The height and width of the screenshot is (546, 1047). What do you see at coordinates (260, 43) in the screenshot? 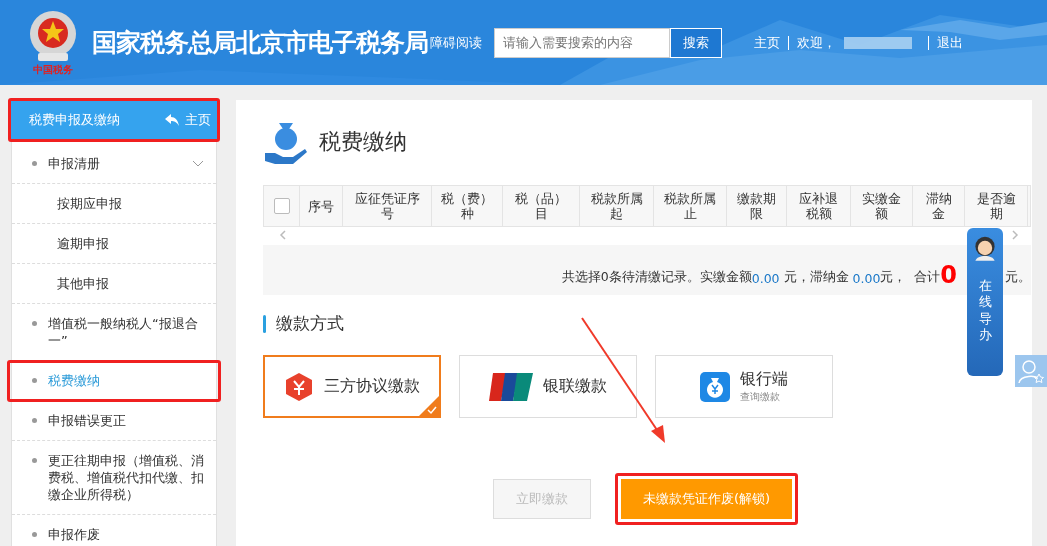
I see `site-title: 国家税务总局北京市电子税务局` at bounding box center [260, 43].